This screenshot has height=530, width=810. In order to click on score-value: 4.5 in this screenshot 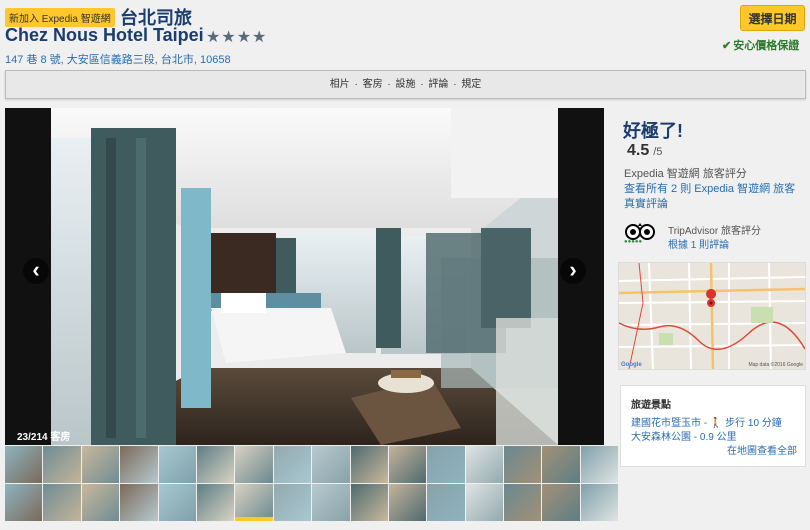, I will do `click(638, 150)`.